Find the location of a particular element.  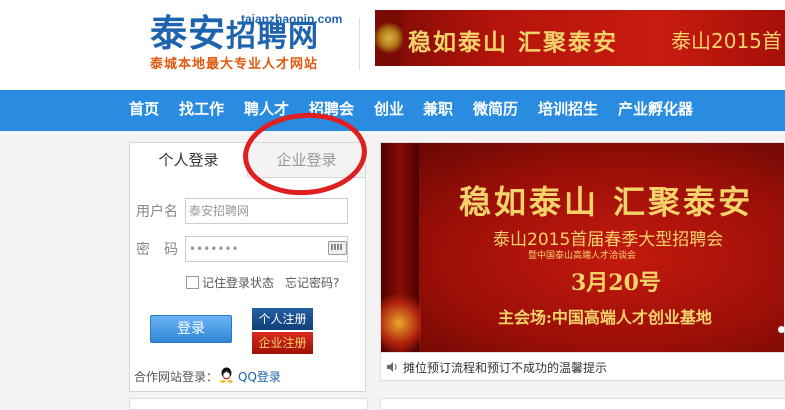

banner-subtitle-2: 暨中国泰山高端人才洽谈会 is located at coordinates (582, 256).